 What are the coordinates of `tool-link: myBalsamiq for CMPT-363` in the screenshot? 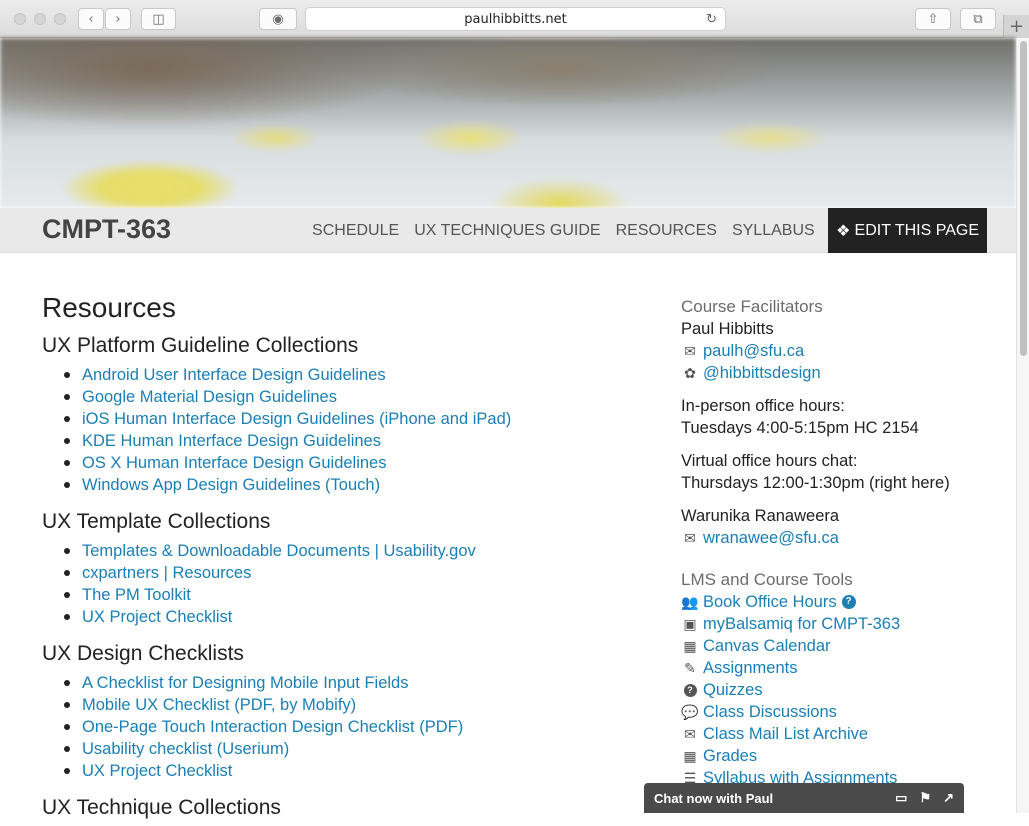 It's located at (801, 624).